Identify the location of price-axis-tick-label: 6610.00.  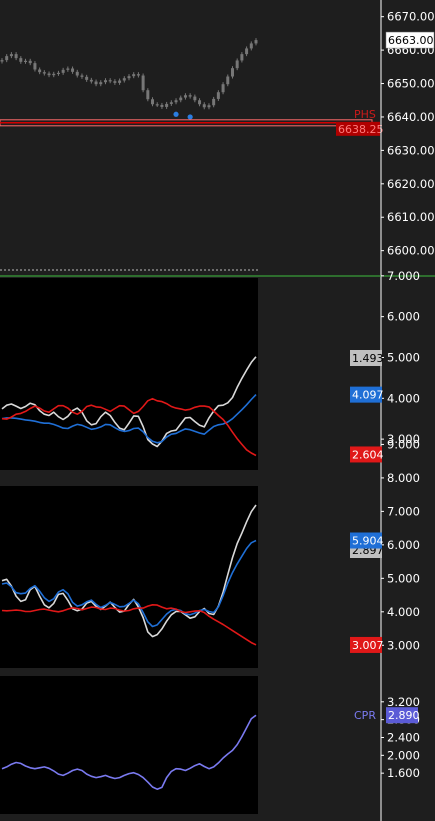
(411, 217).